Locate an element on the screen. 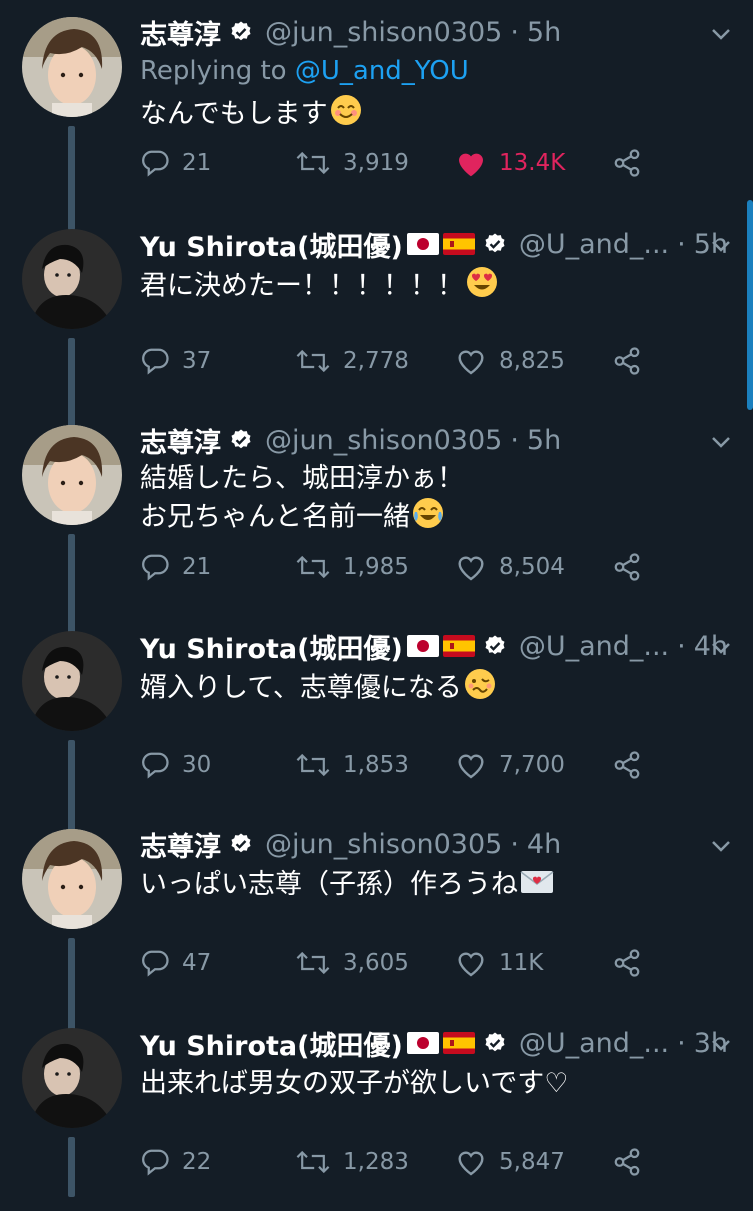 The image size is (753, 1211). retweet-count: 3,919 is located at coordinates (376, 163).